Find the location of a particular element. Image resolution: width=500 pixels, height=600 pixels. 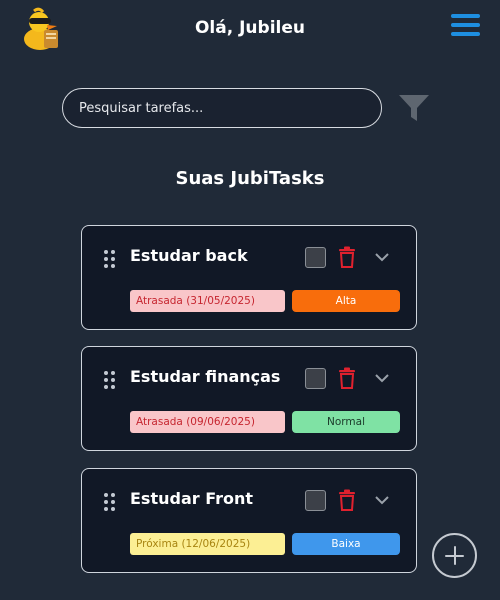

due-date-badge: Atrasada (31/05/2025) is located at coordinates (207, 301).